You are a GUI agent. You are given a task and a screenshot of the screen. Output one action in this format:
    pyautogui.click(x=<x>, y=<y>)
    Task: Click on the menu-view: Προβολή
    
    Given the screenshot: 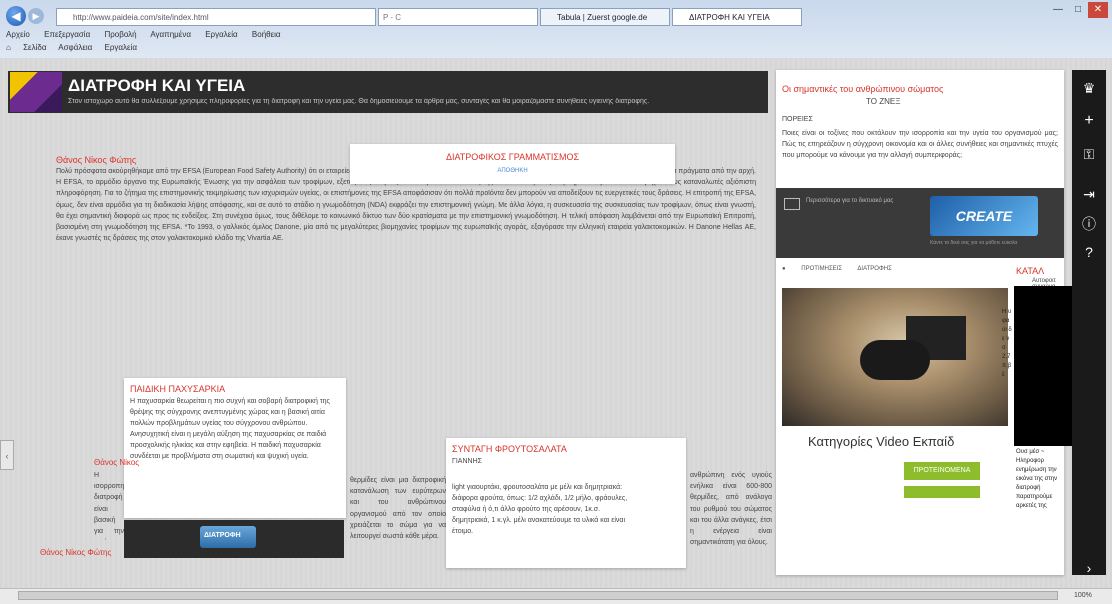 What is the action you would take?
    pyautogui.click(x=120, y=34)
    